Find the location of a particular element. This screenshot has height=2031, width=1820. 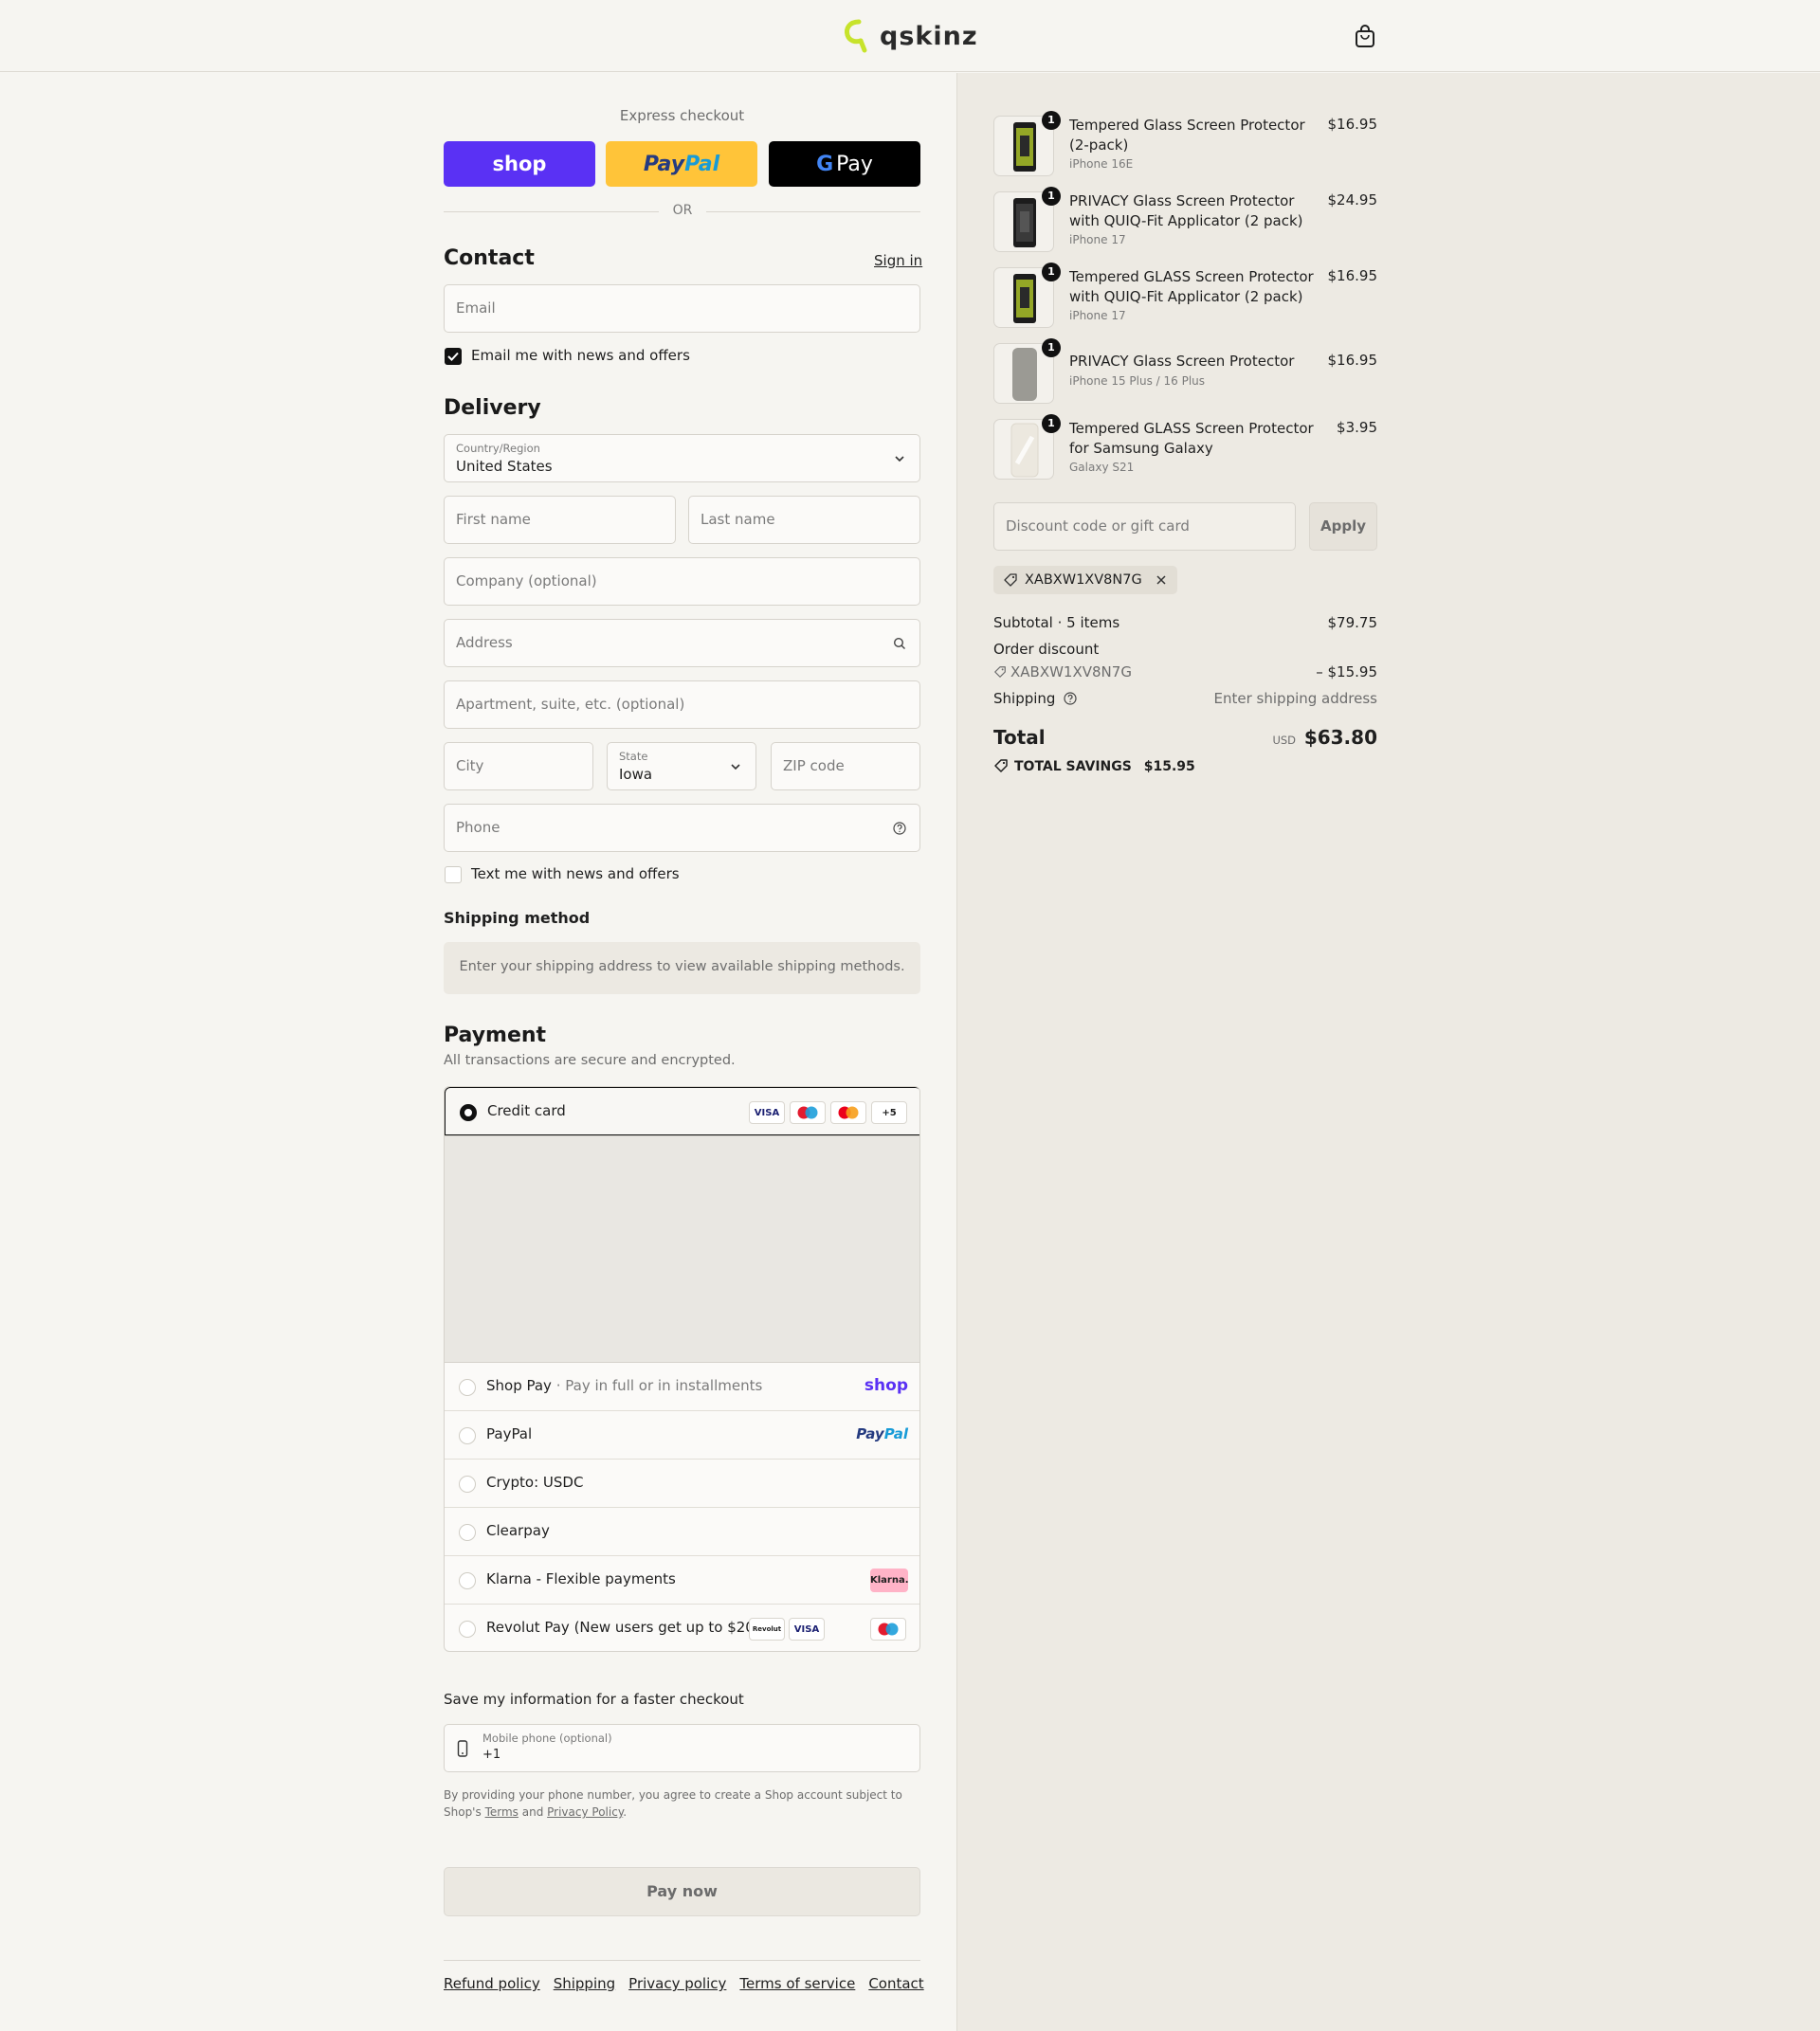

discount-code-field: Discount code or gift card is located at coordinates (1144, 526).